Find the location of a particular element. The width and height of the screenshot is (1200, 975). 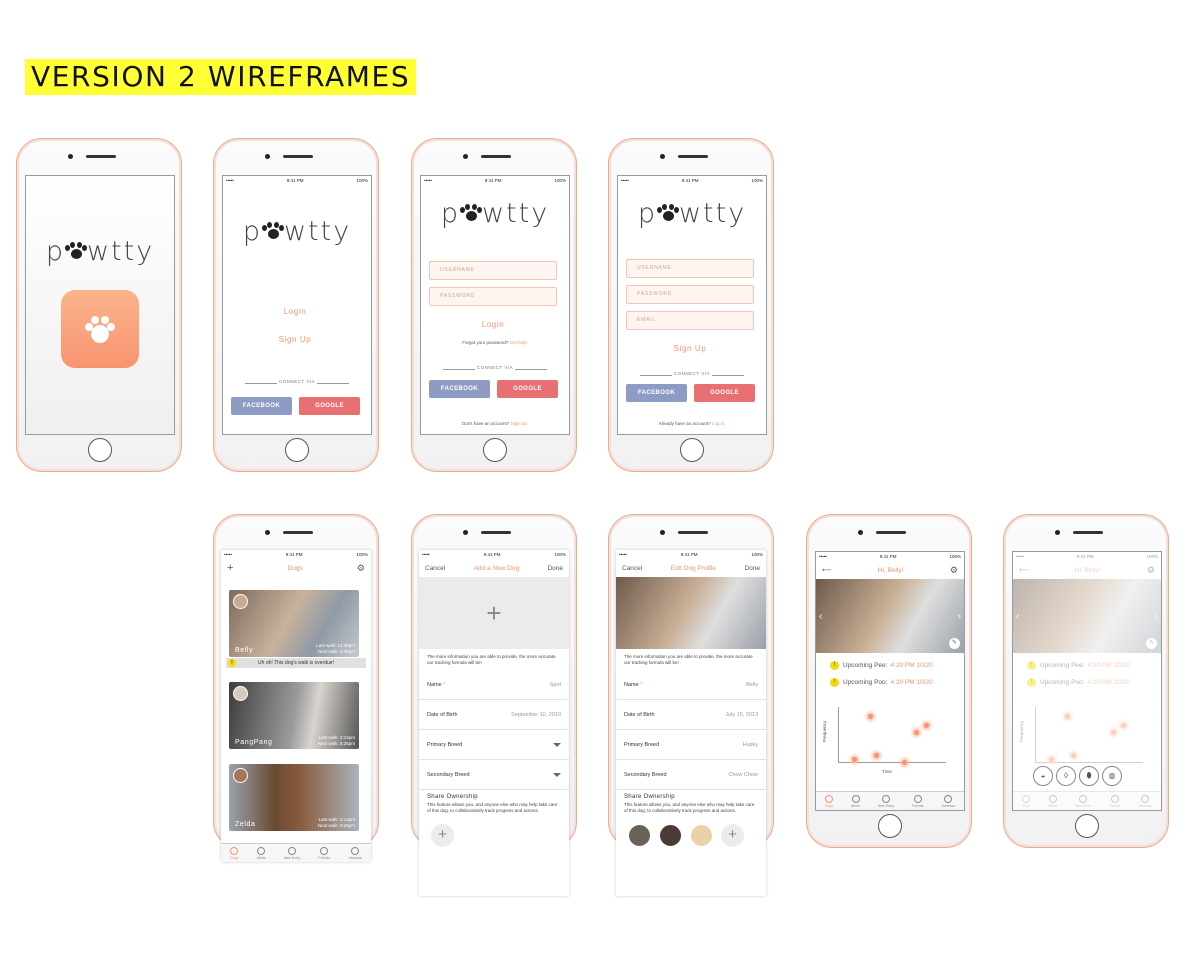

field-secondary-breed: Secondary Breed Chow Chow is located at coordinates (691, 775).